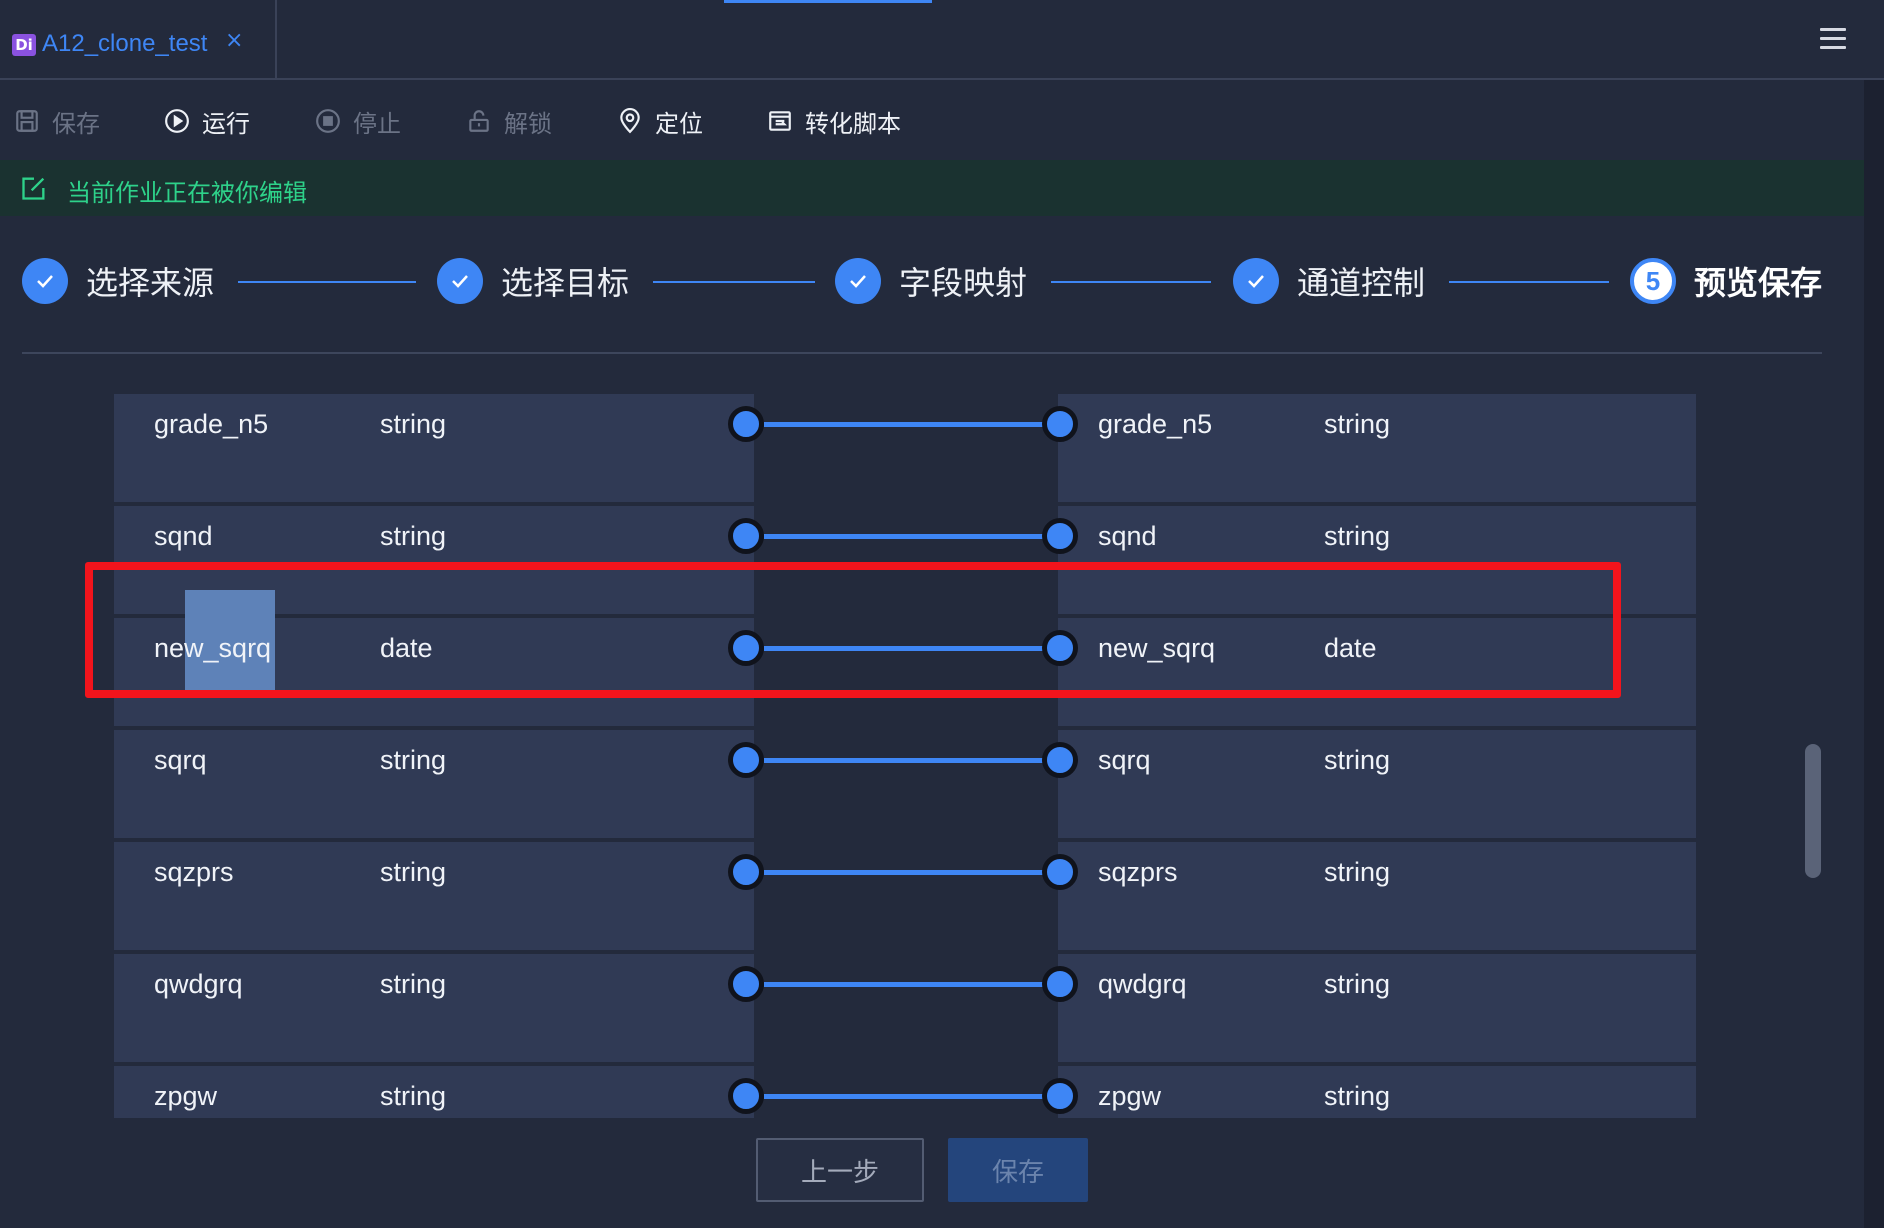 Image resolution: width=1884 pixels, height=1228 pixels. Describe the element at coordinates (1018, 1170) in the screenshot. I see `save-button: 保存` at that location.